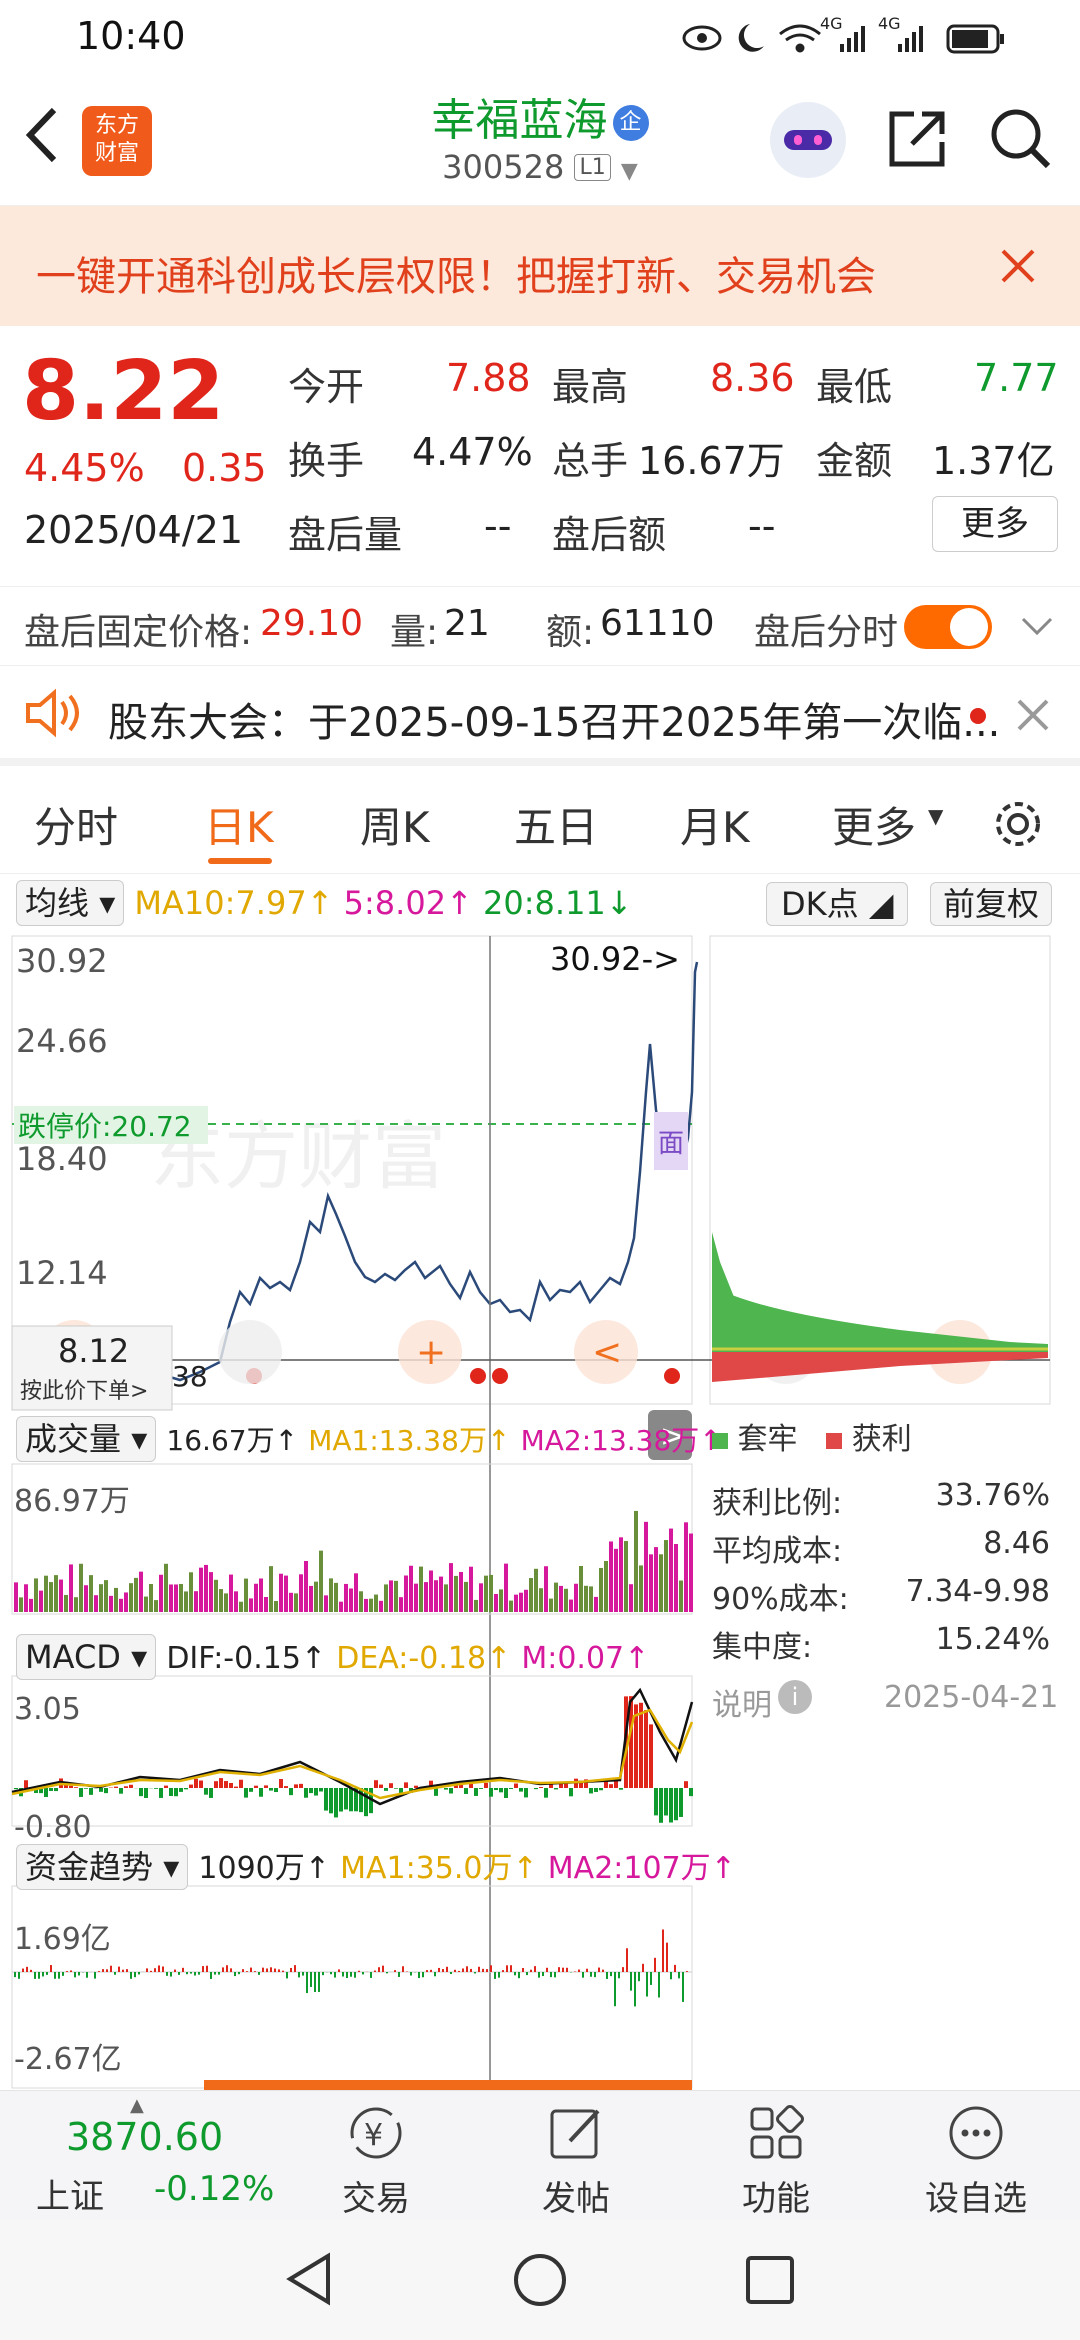 The width and height of the screenshot is (1080, 2340). I want to click on tab-timeshare: 分时, so click(76, 824).